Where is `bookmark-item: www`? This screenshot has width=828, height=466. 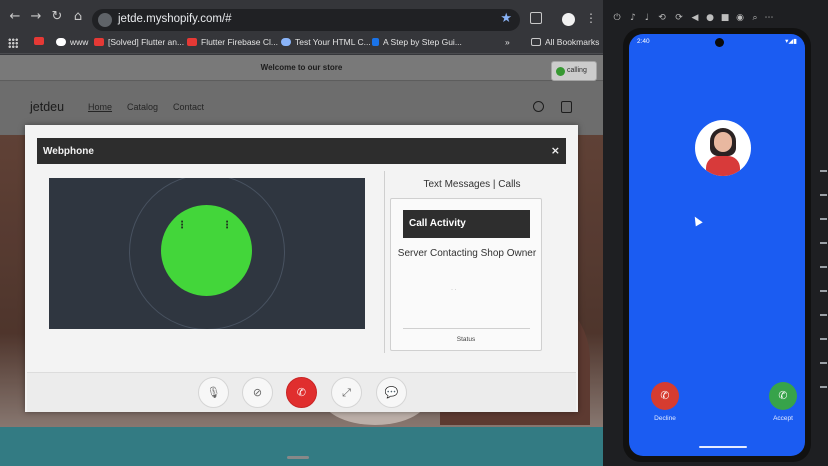
bookmark-item: www is located at coordinates (72, 42).